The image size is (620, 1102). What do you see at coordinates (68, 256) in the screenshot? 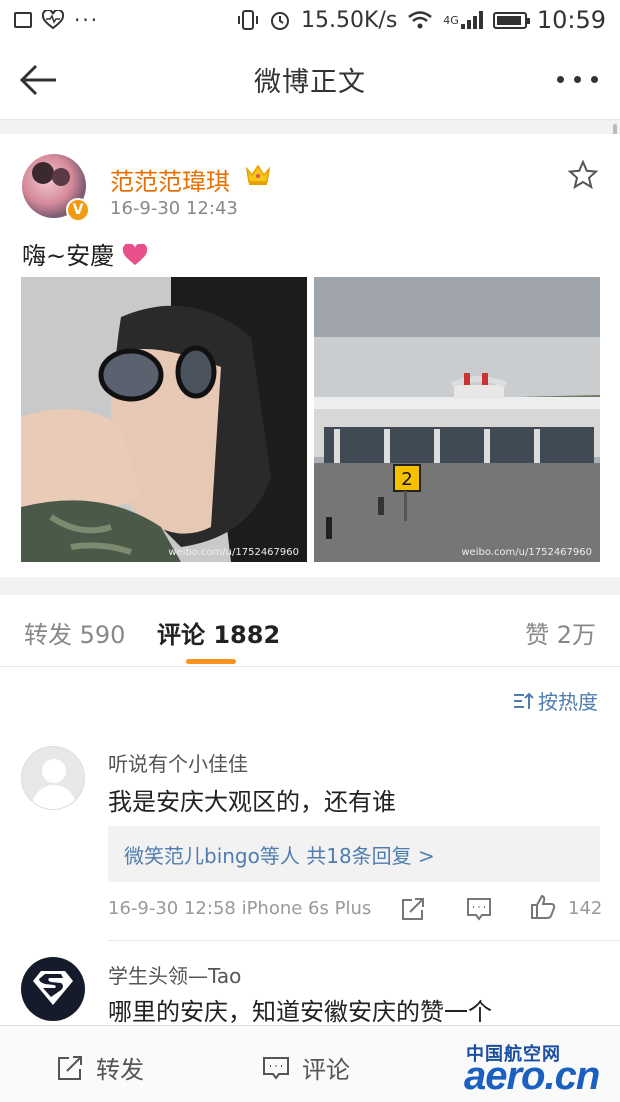
I see `post-text: 嗨~安慶` at bounding box center [68, 256].